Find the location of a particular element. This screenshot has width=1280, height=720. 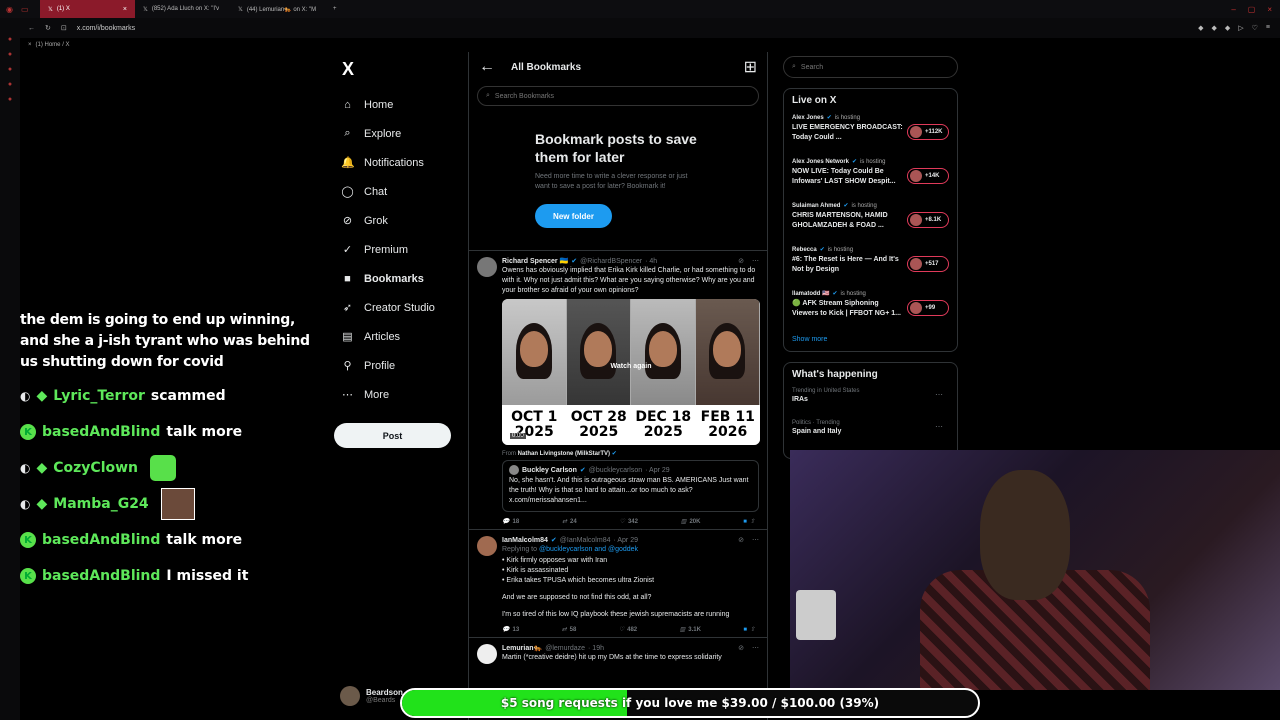

chat-icon: ◯ is located at coordinates (347, 192).